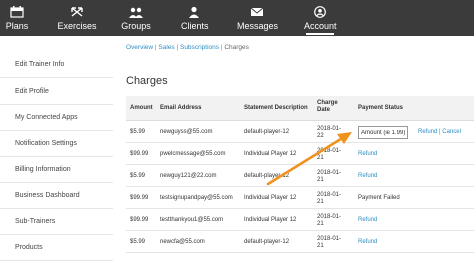  Describe the element at coordinates (136, 12) in the screenshot. I see `group-icon` at that location.